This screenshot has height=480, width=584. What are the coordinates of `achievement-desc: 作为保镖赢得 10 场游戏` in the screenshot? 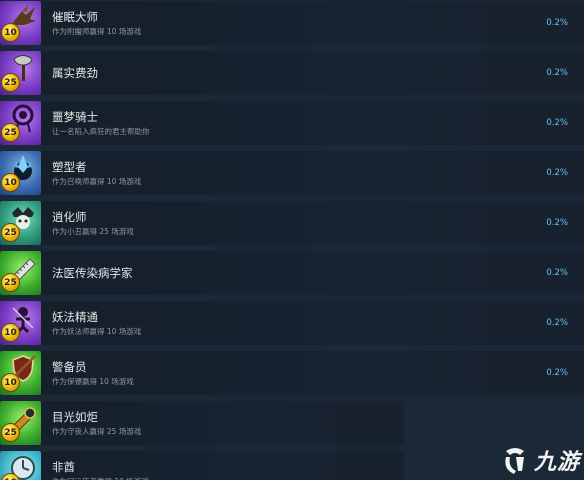 It's located at (93, 381).